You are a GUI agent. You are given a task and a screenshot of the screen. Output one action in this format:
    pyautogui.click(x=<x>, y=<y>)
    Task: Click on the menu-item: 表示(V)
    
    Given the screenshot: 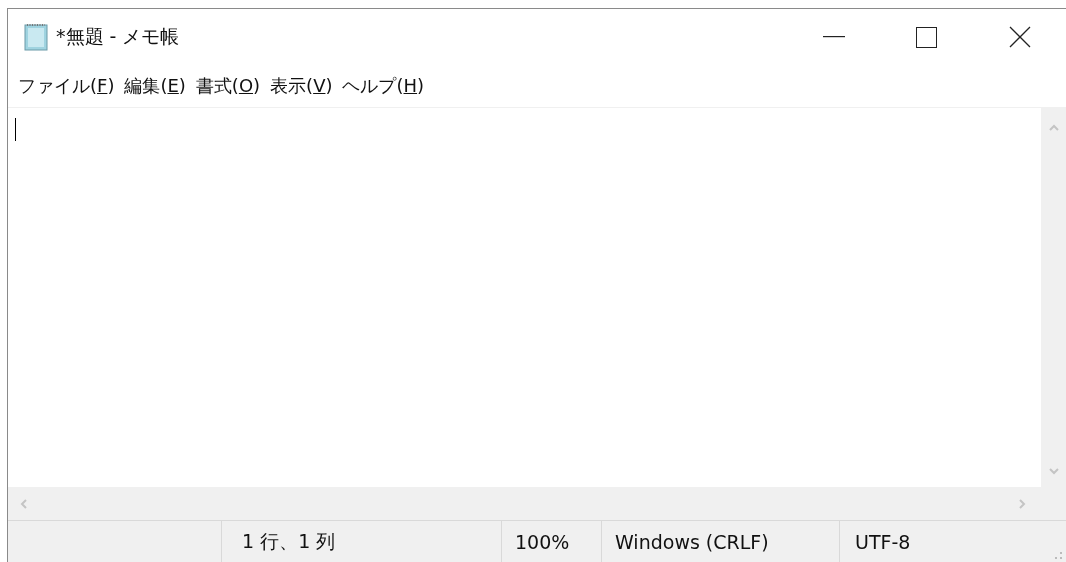 What is the action you would take?
    pyautogui.click(x=301, y=86)
    